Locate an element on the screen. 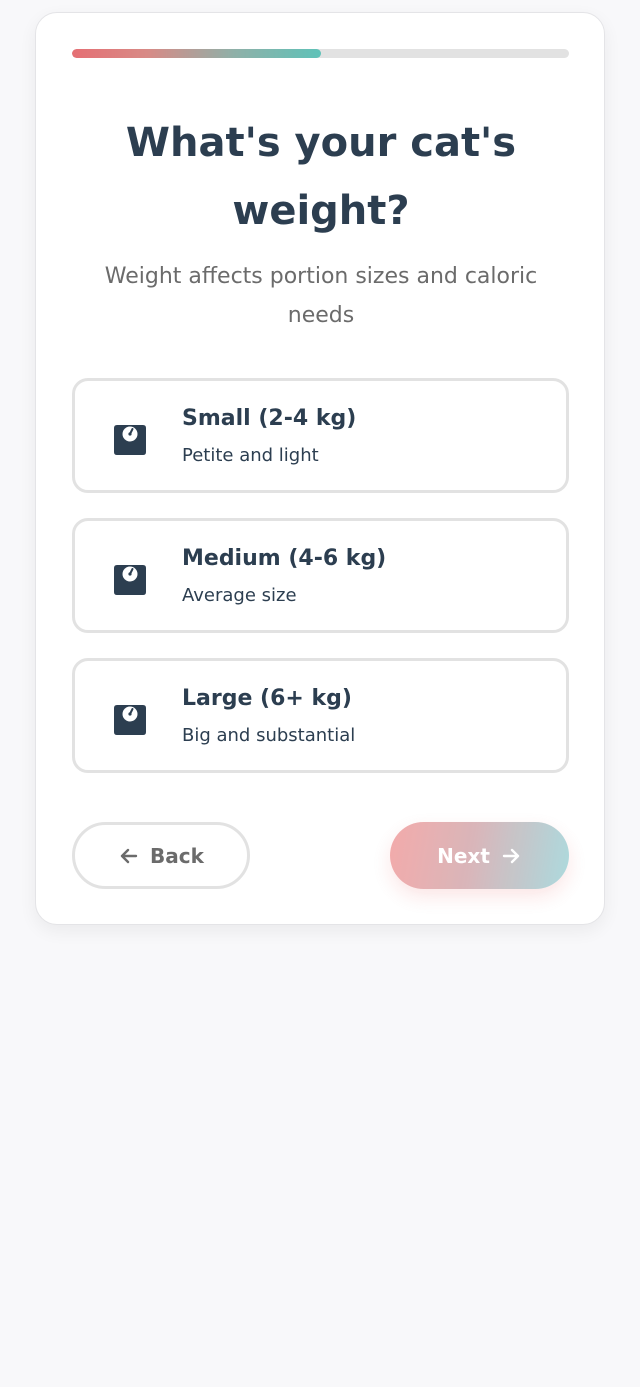 Image resolution: width=640 pixels, height=1387 pixels. next-button: Next is located at coordinates (479, 855).